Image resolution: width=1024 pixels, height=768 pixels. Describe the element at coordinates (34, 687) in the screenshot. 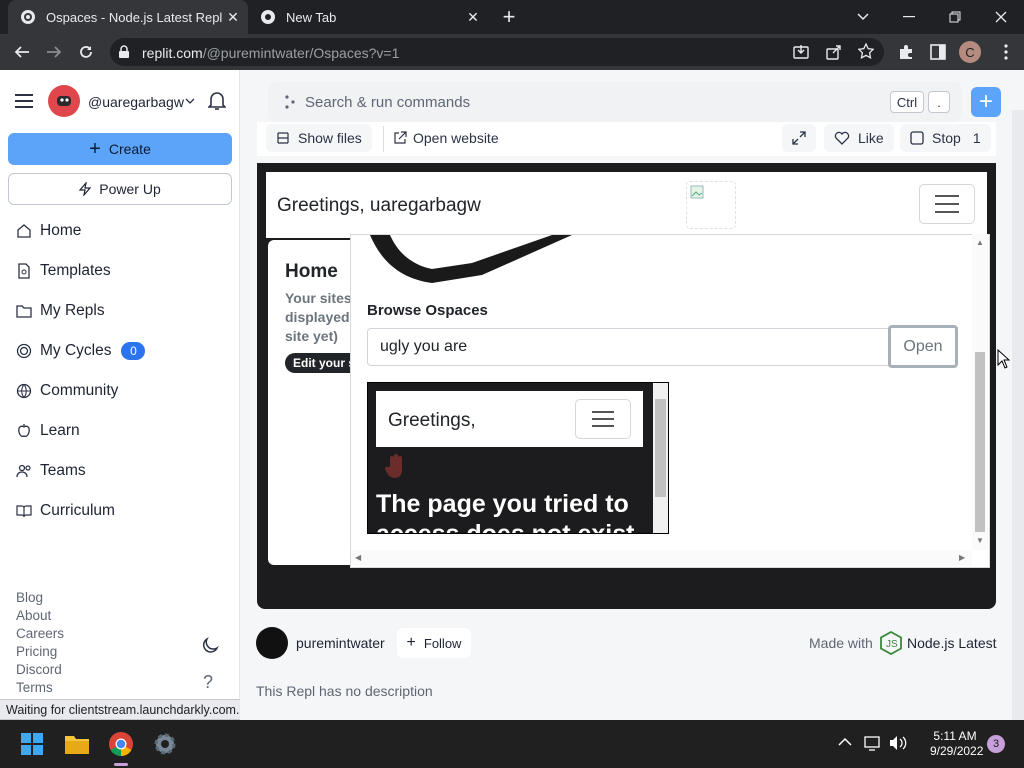

I see `footer-link-terms: Terms` at that location.